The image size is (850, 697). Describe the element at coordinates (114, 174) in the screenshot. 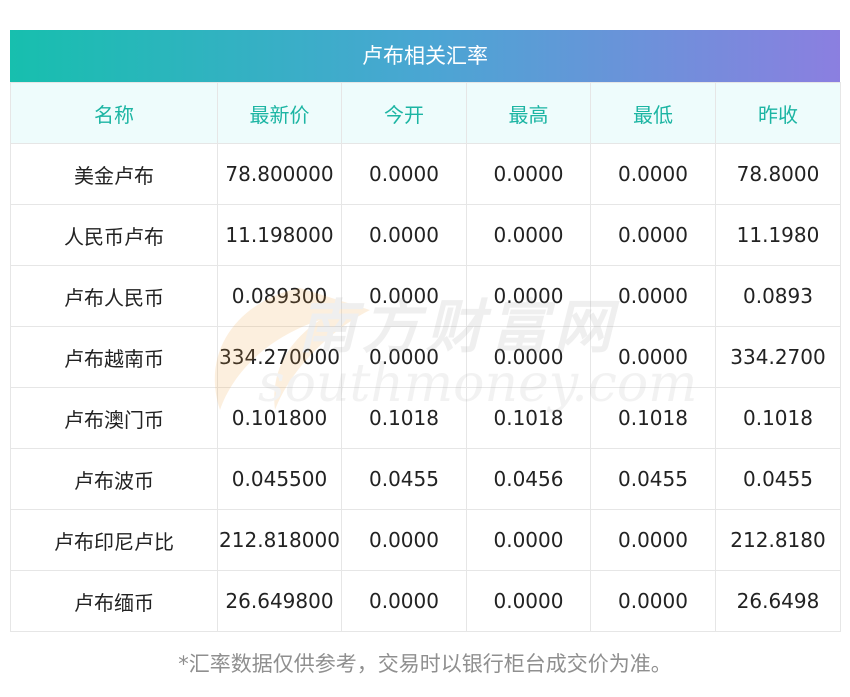

I see `cell-name: 美金卢布` at that location.